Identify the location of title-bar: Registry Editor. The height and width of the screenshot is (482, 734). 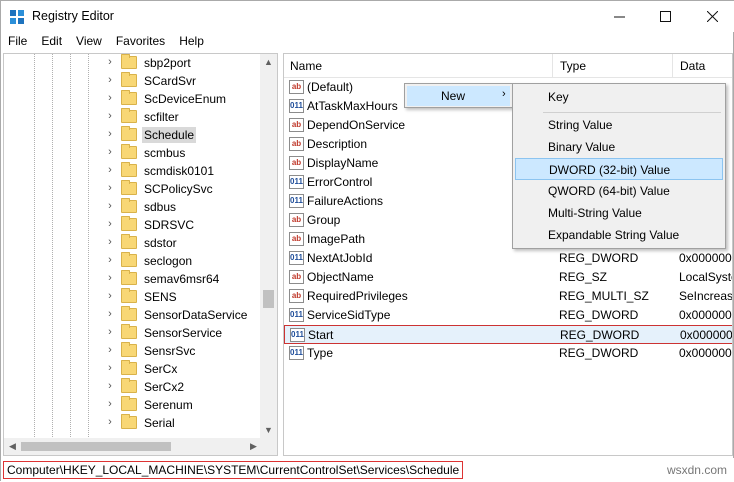
(367, 16).